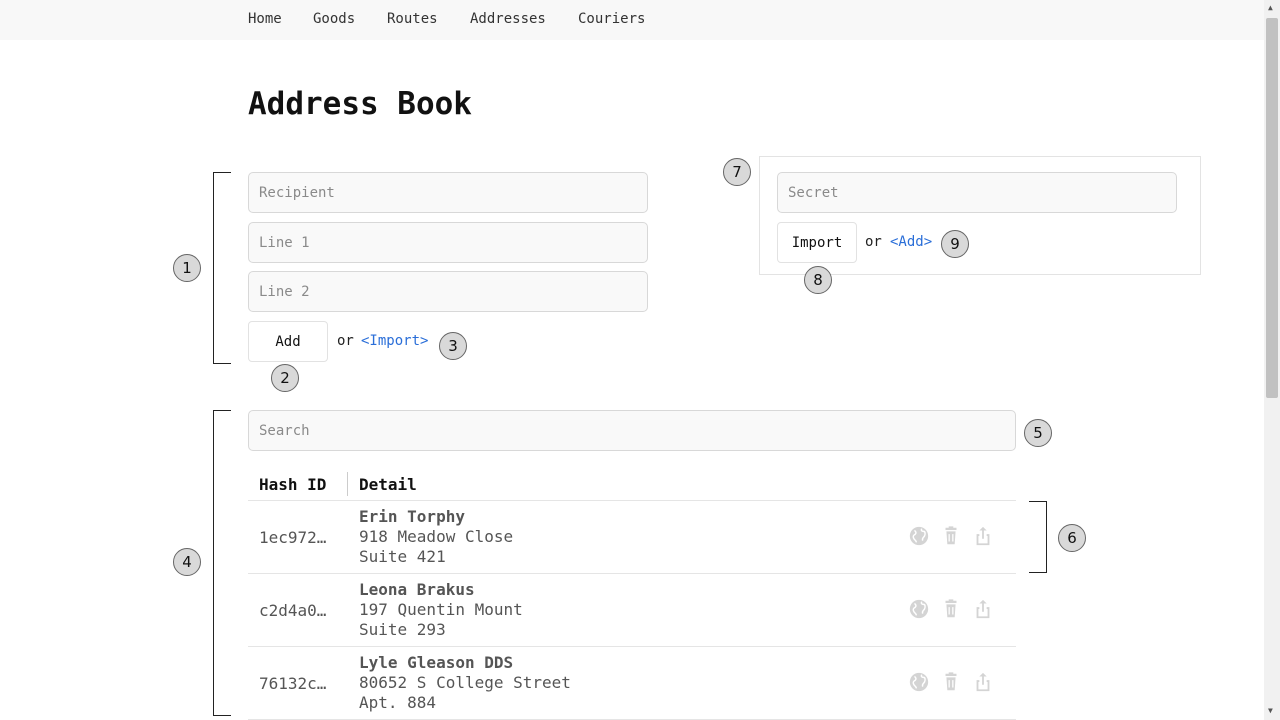 The width and height of the screenshot is (1280, 720). I want to click on nav-goods: Goods, so click(334, 19).